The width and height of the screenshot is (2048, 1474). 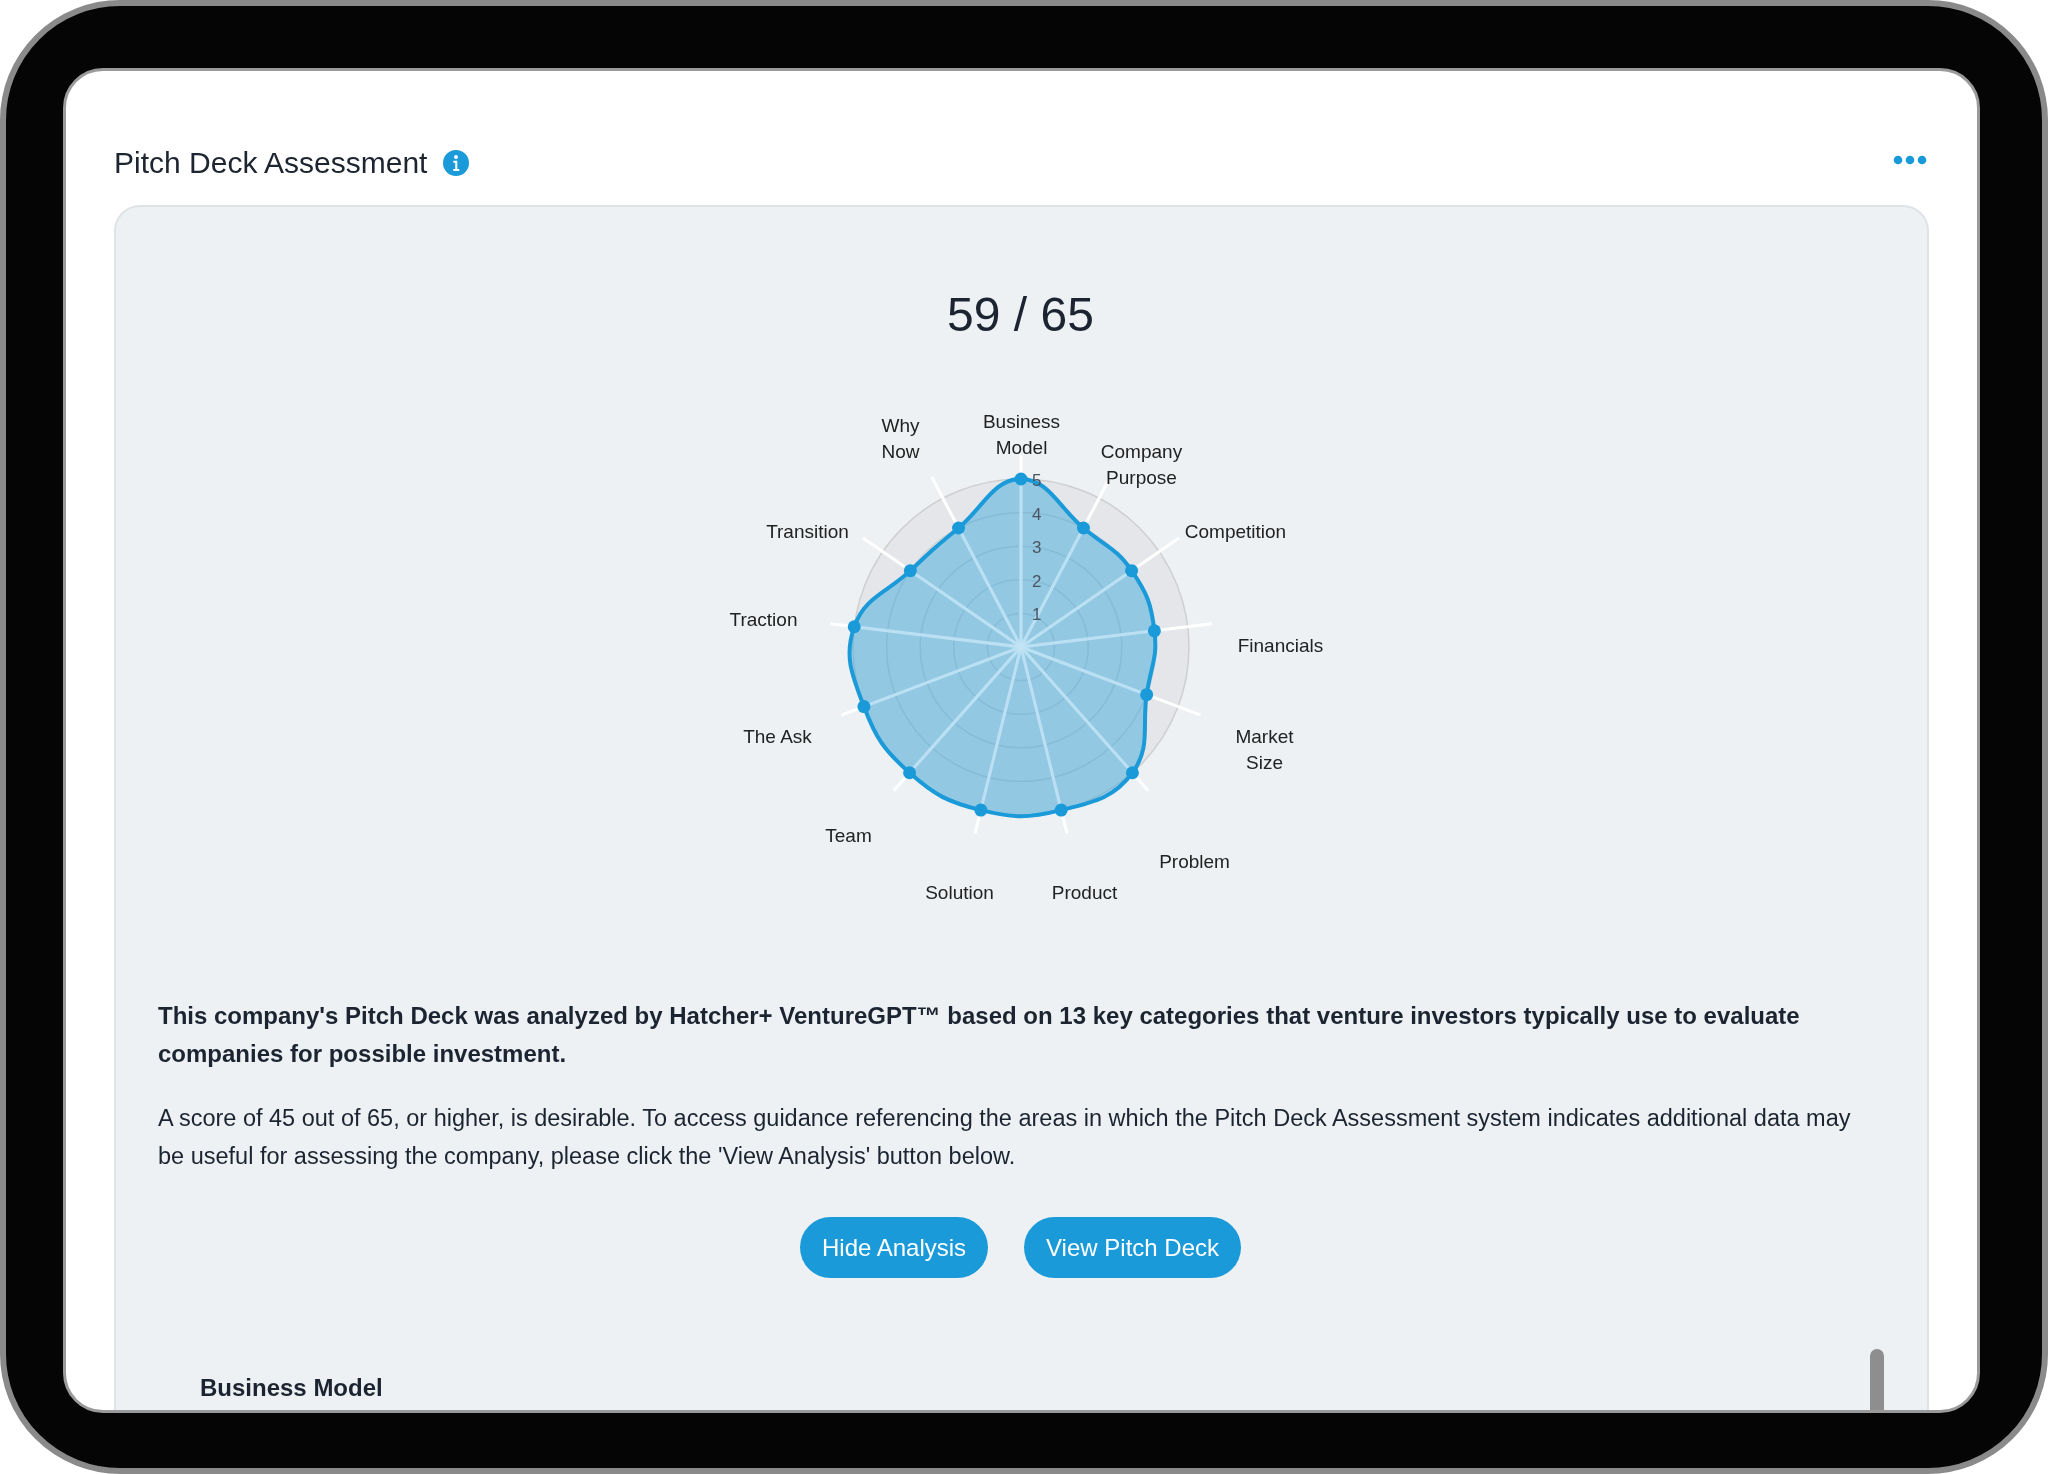 What do you see at coordinates (1036, 581) in the screenshot?
I see `axis-tick-label: 2` at bounding box center [1036, 581].